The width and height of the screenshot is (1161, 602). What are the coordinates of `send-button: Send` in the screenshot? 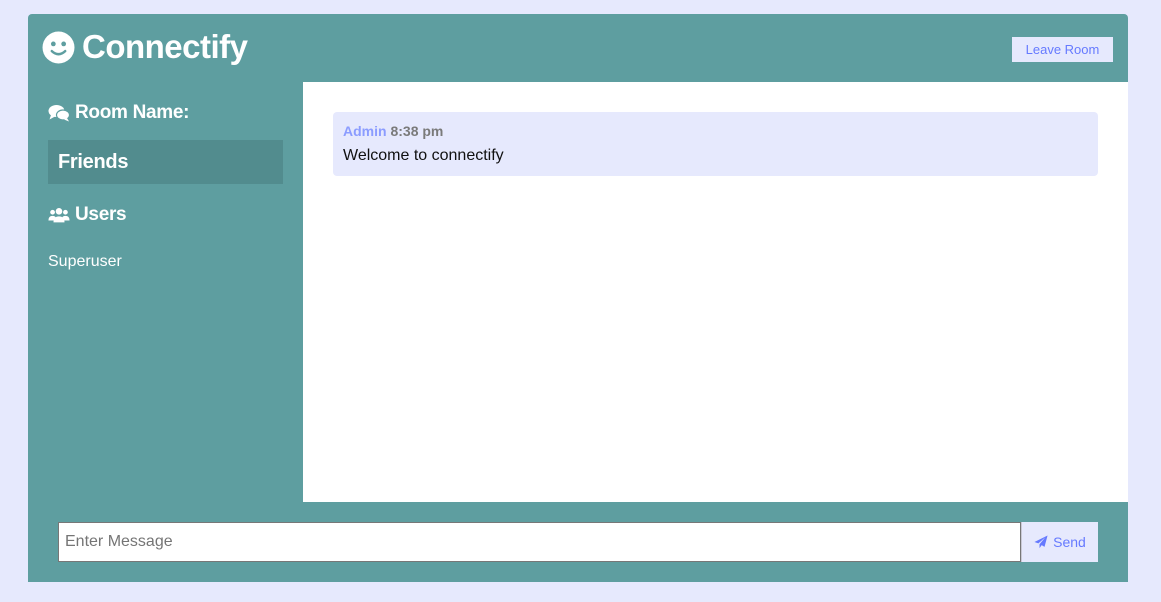 It's located at (1059, 542).